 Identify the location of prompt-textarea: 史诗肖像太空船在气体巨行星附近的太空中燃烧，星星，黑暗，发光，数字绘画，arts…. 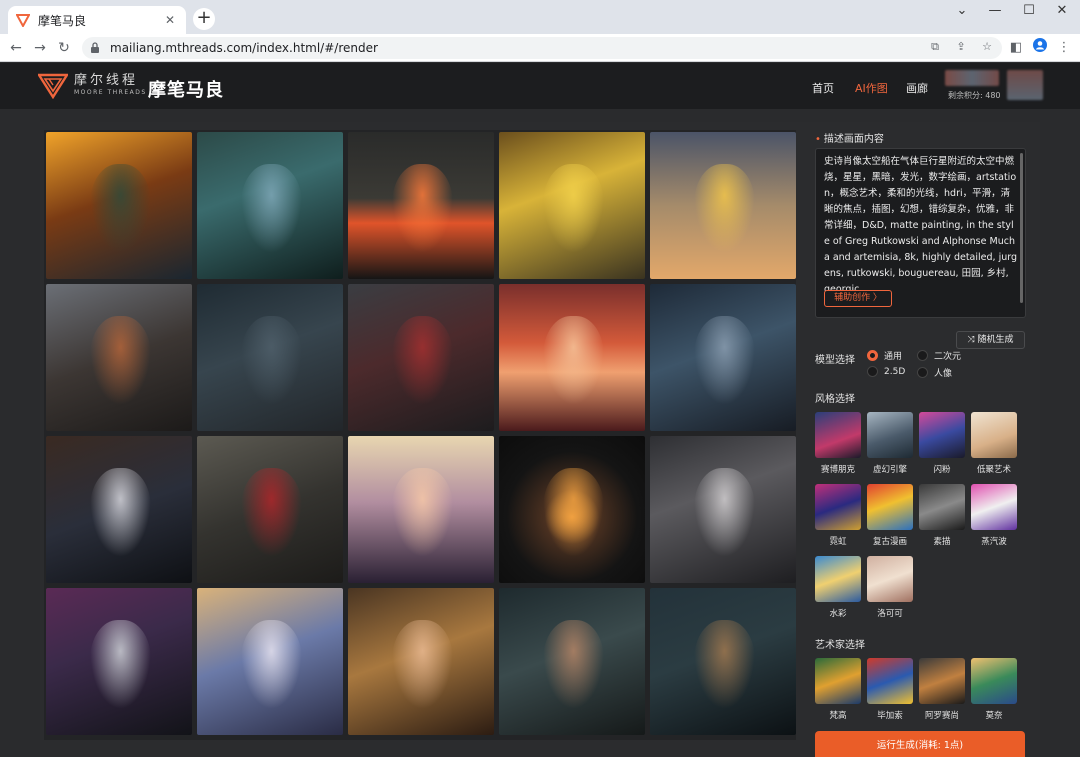
(920, 233).